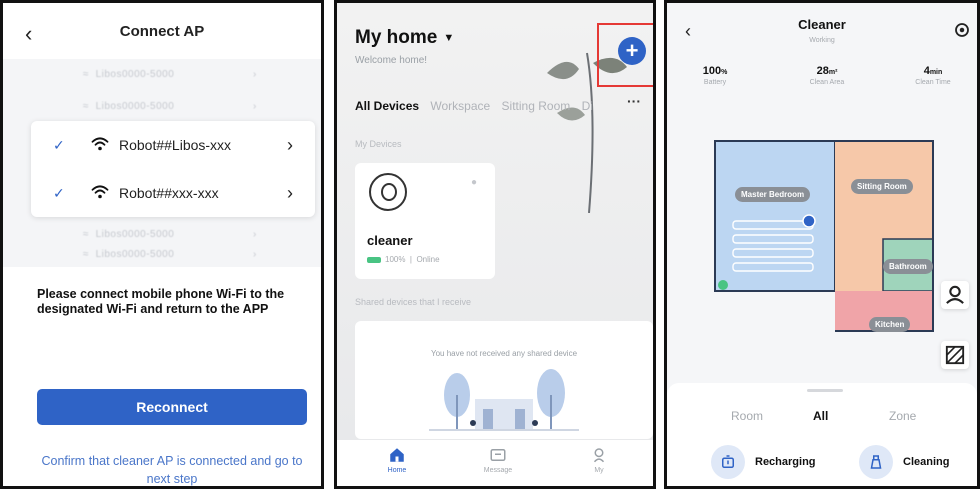  What do you see at coordinates (387, 106) in the screenshot?
I see `tab-all-devices: All Devices` at bounding box center [387, 106].